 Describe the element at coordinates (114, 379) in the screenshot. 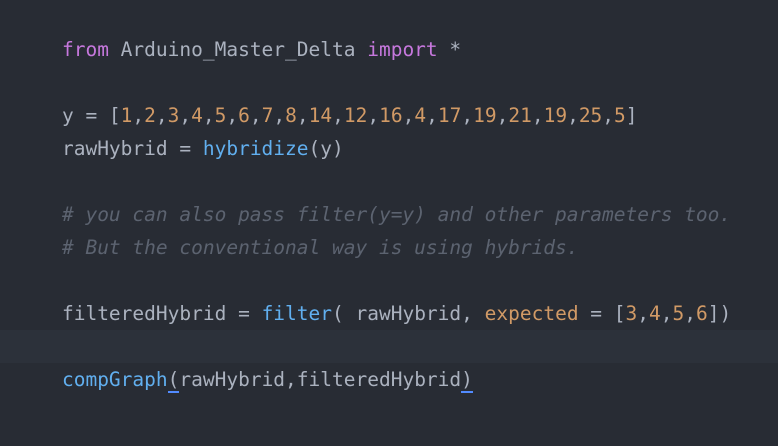

I see `function-compgraph: compGraph` at that location.